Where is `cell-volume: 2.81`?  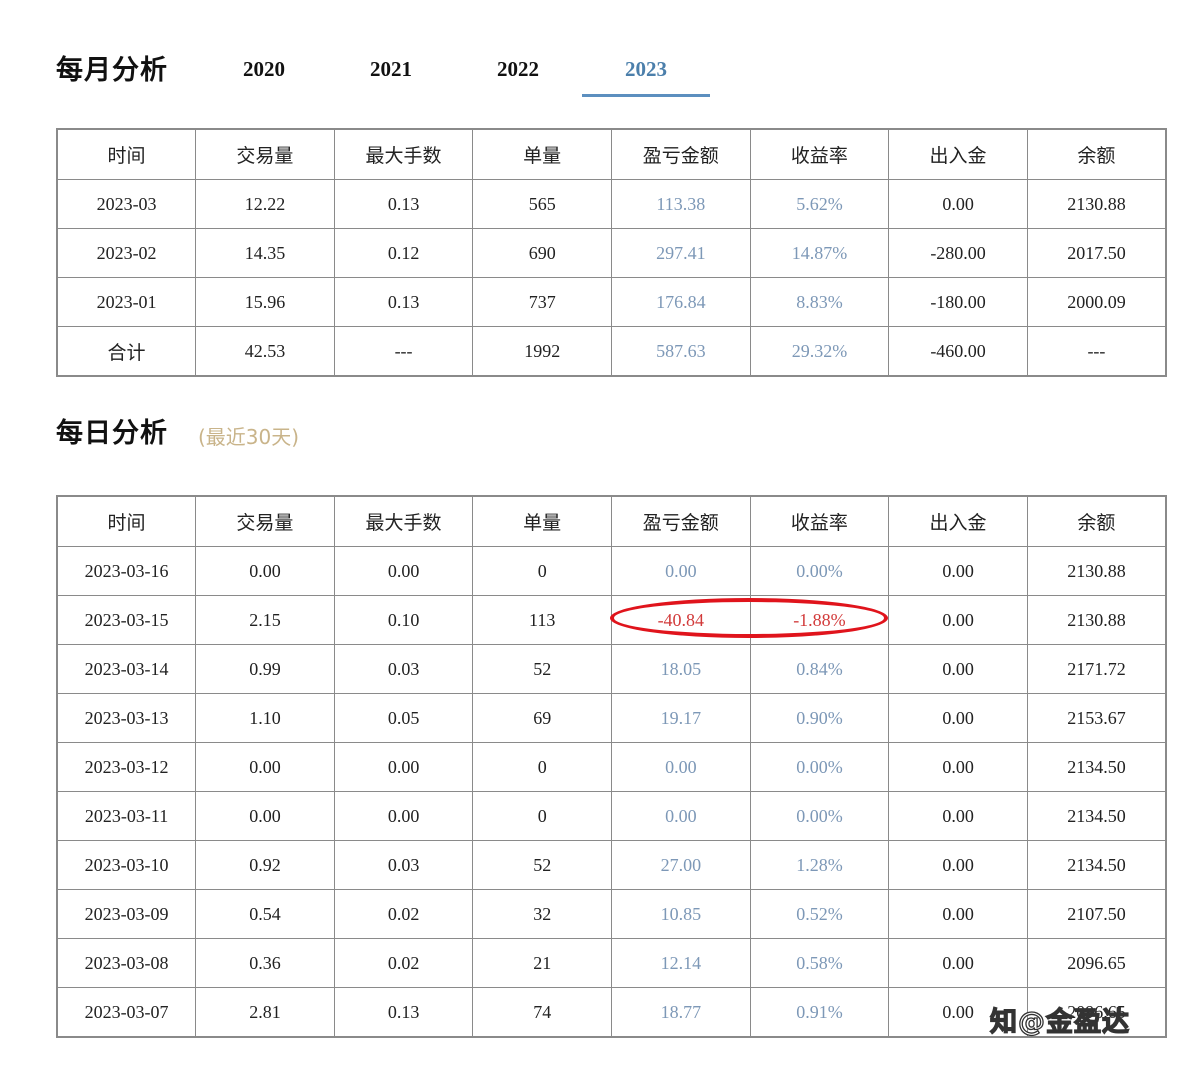 cell-volume: 2.81 is located at coordinates (265, 1012).